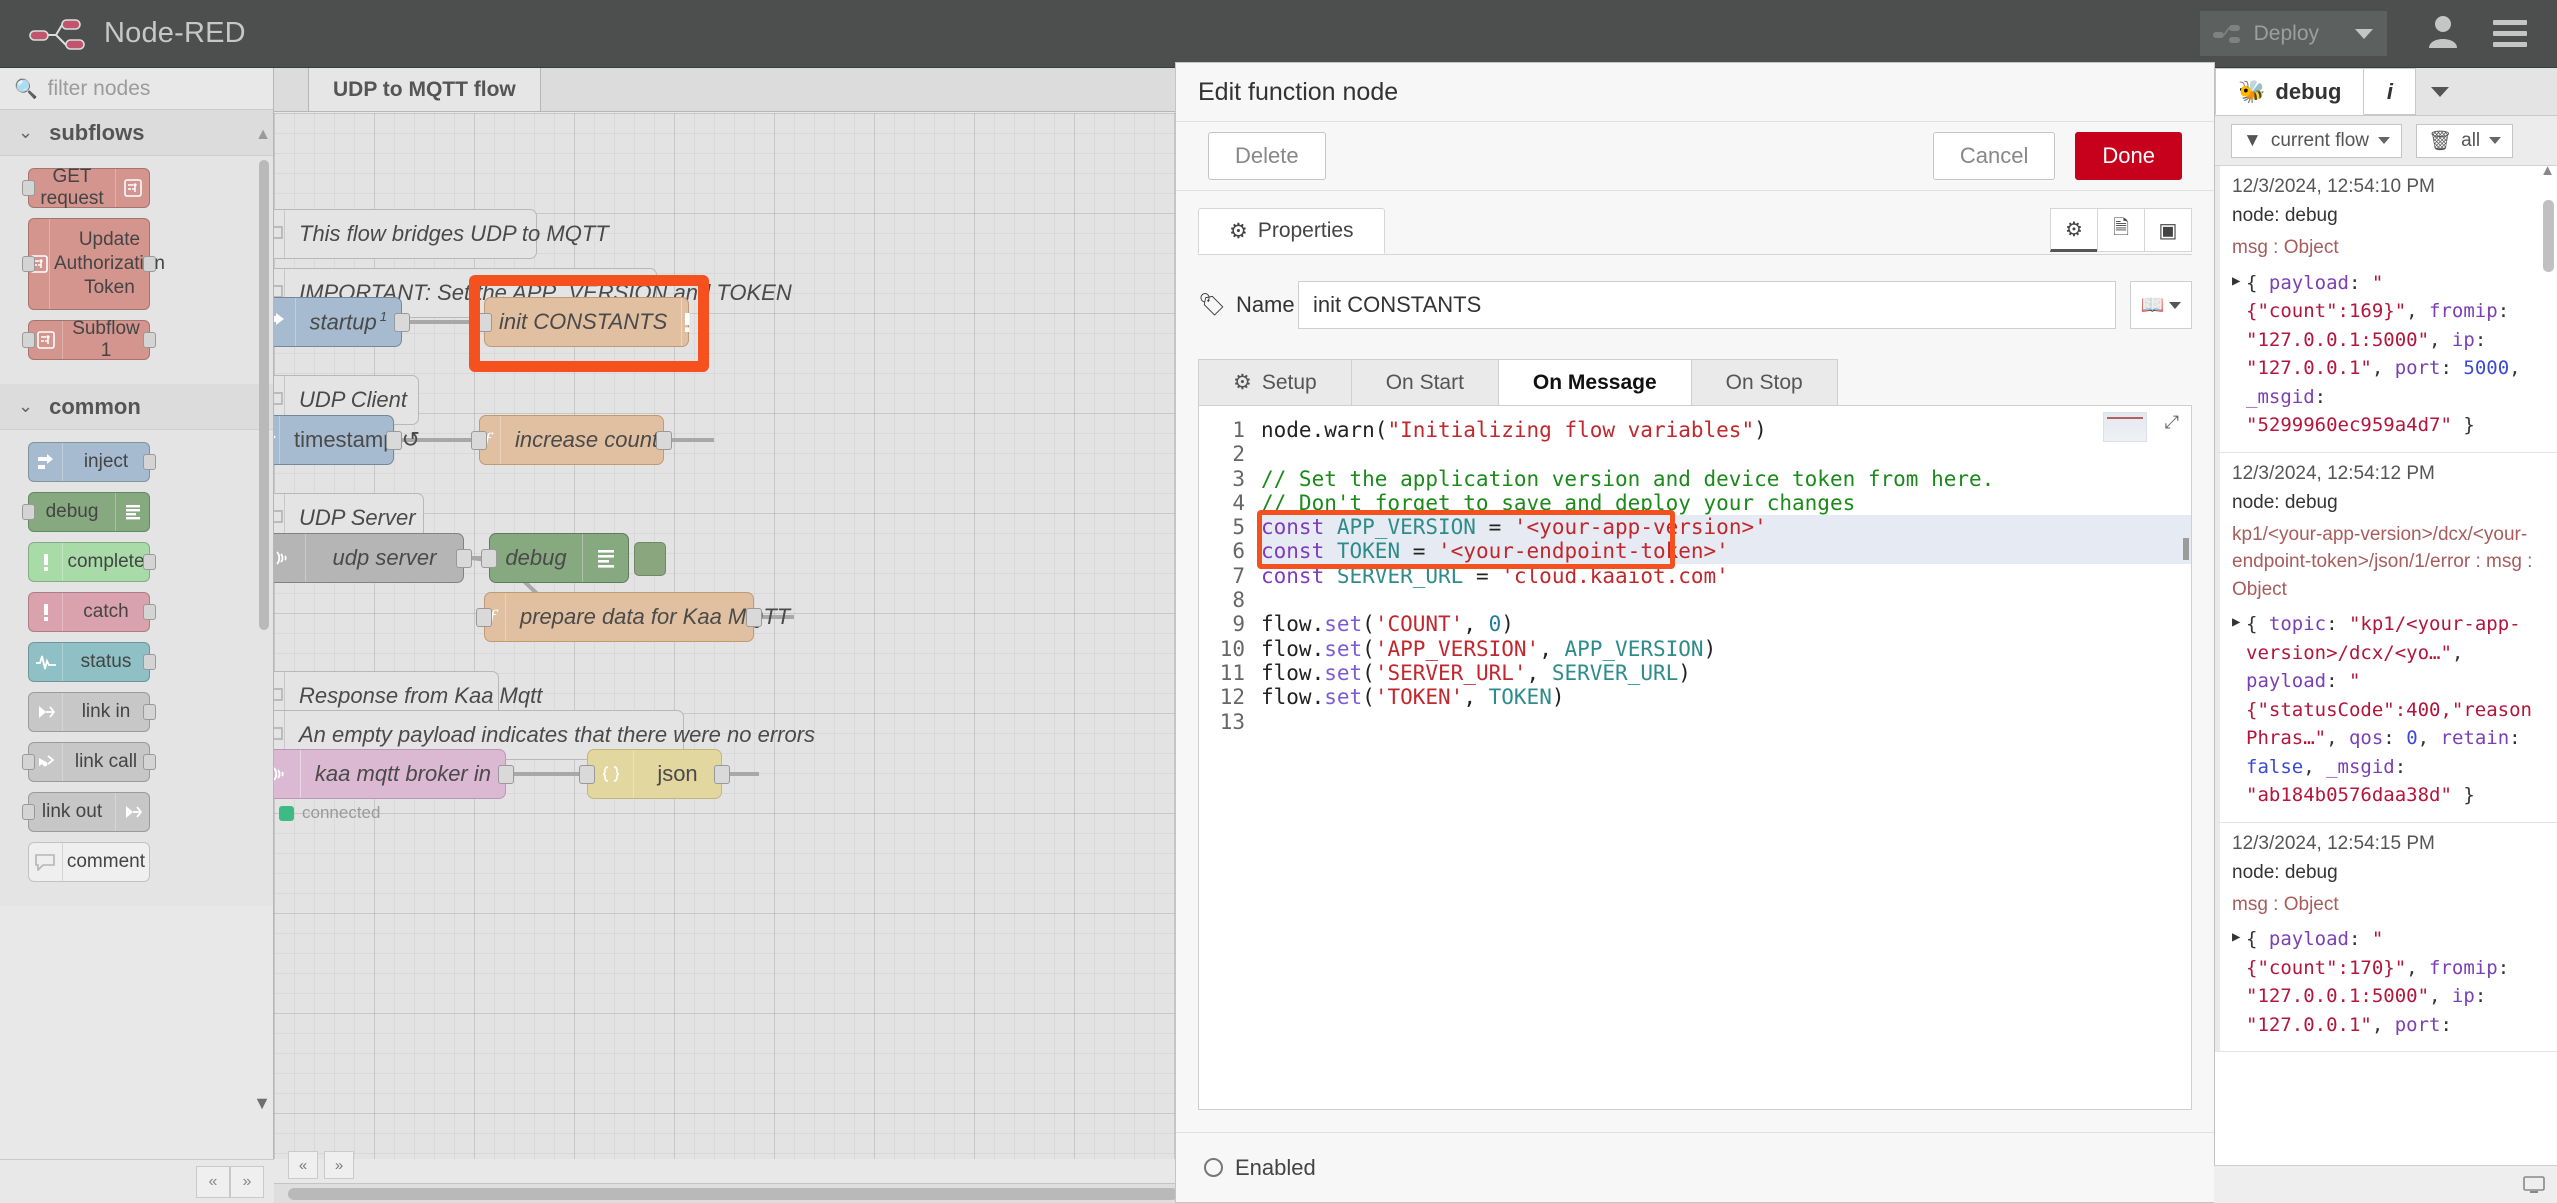 This screenshot has height=1203, width=2557. Describe the element at coordinates (2161, 305) in the screenshot. I see `node-library-button: 📖` at that location.